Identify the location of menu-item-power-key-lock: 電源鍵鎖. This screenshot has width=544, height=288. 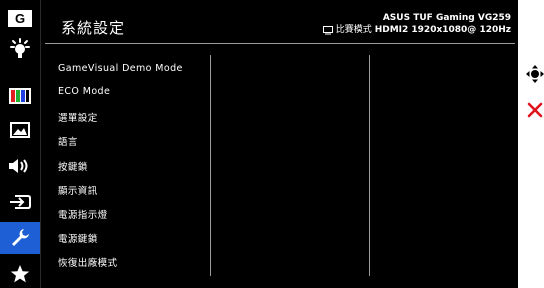
(78, 238).